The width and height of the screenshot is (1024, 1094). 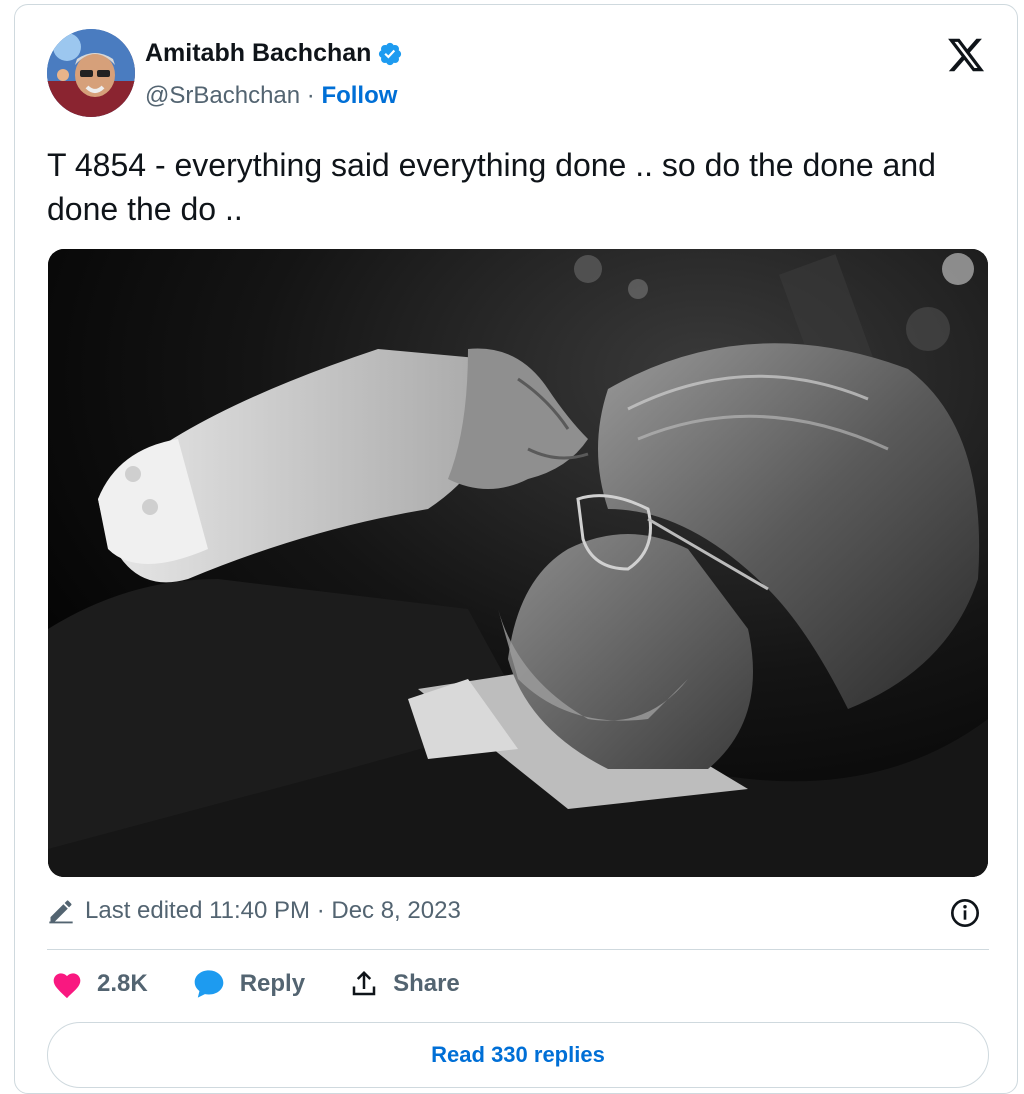 I want to click on share-upload-icon, so click(x=364, y=983).